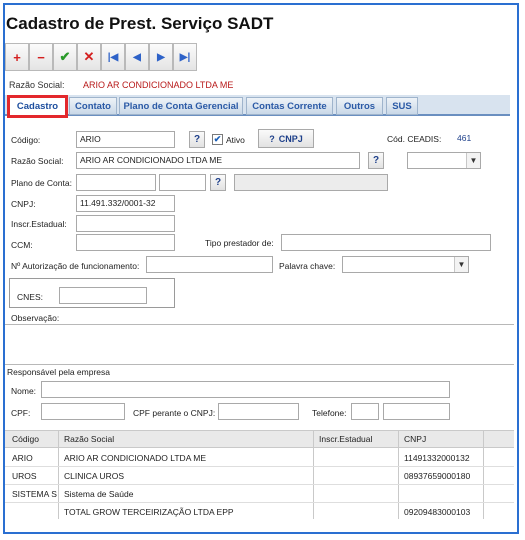 The height and width of the screenshot is (540, 525). I want to click on ativo-checkbox: ✔, so click(217, 139).